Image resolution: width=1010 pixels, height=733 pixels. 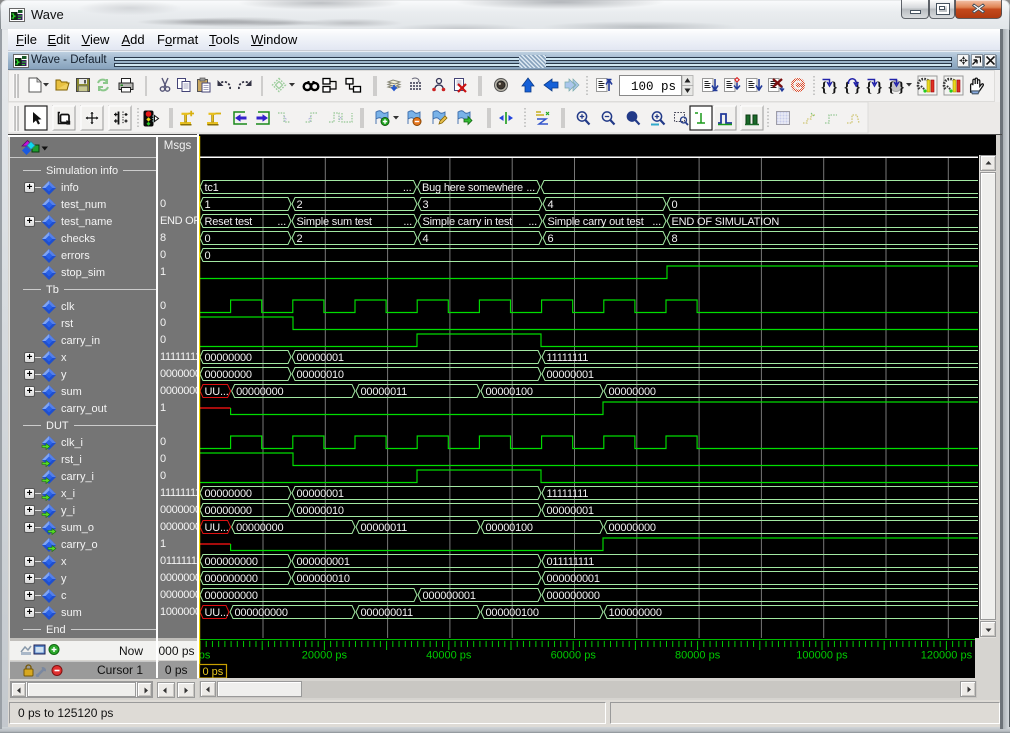 What do you see at coordinates (325, 656) in the screenshot?
I see `svg-text: 20000 ps` at bounding box center [325, 656].